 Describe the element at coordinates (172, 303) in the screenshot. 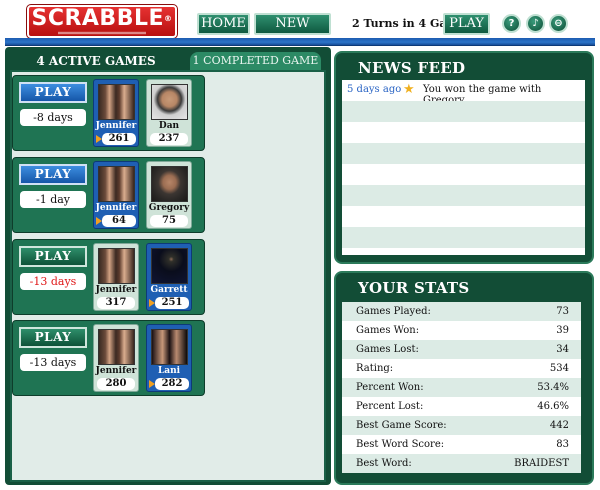

I see `opponent-score: 251` at that location.